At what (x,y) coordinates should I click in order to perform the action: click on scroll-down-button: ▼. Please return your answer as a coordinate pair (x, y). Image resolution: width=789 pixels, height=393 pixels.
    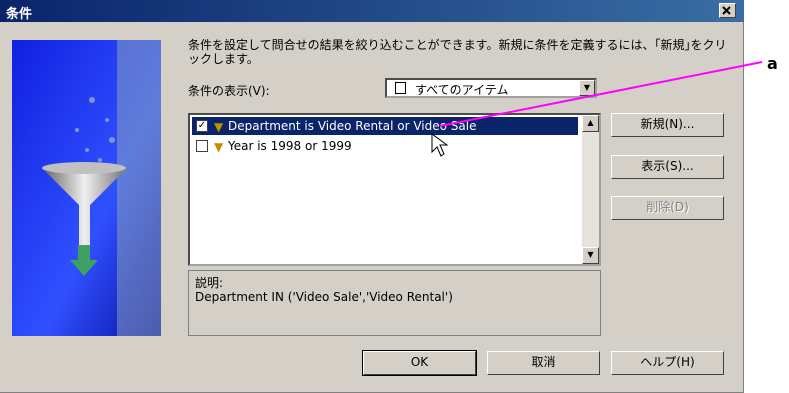
    Looking at the image, I should click on (590, 255).